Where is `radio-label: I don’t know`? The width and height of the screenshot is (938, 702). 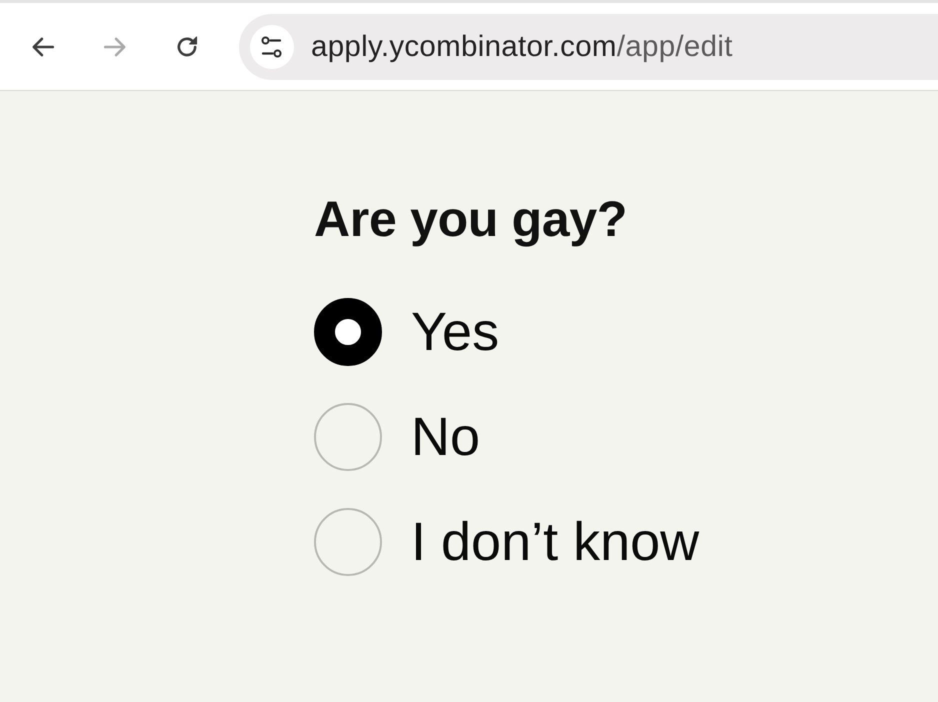 radio-label: I don’t know is located at coordinates (555, 542).